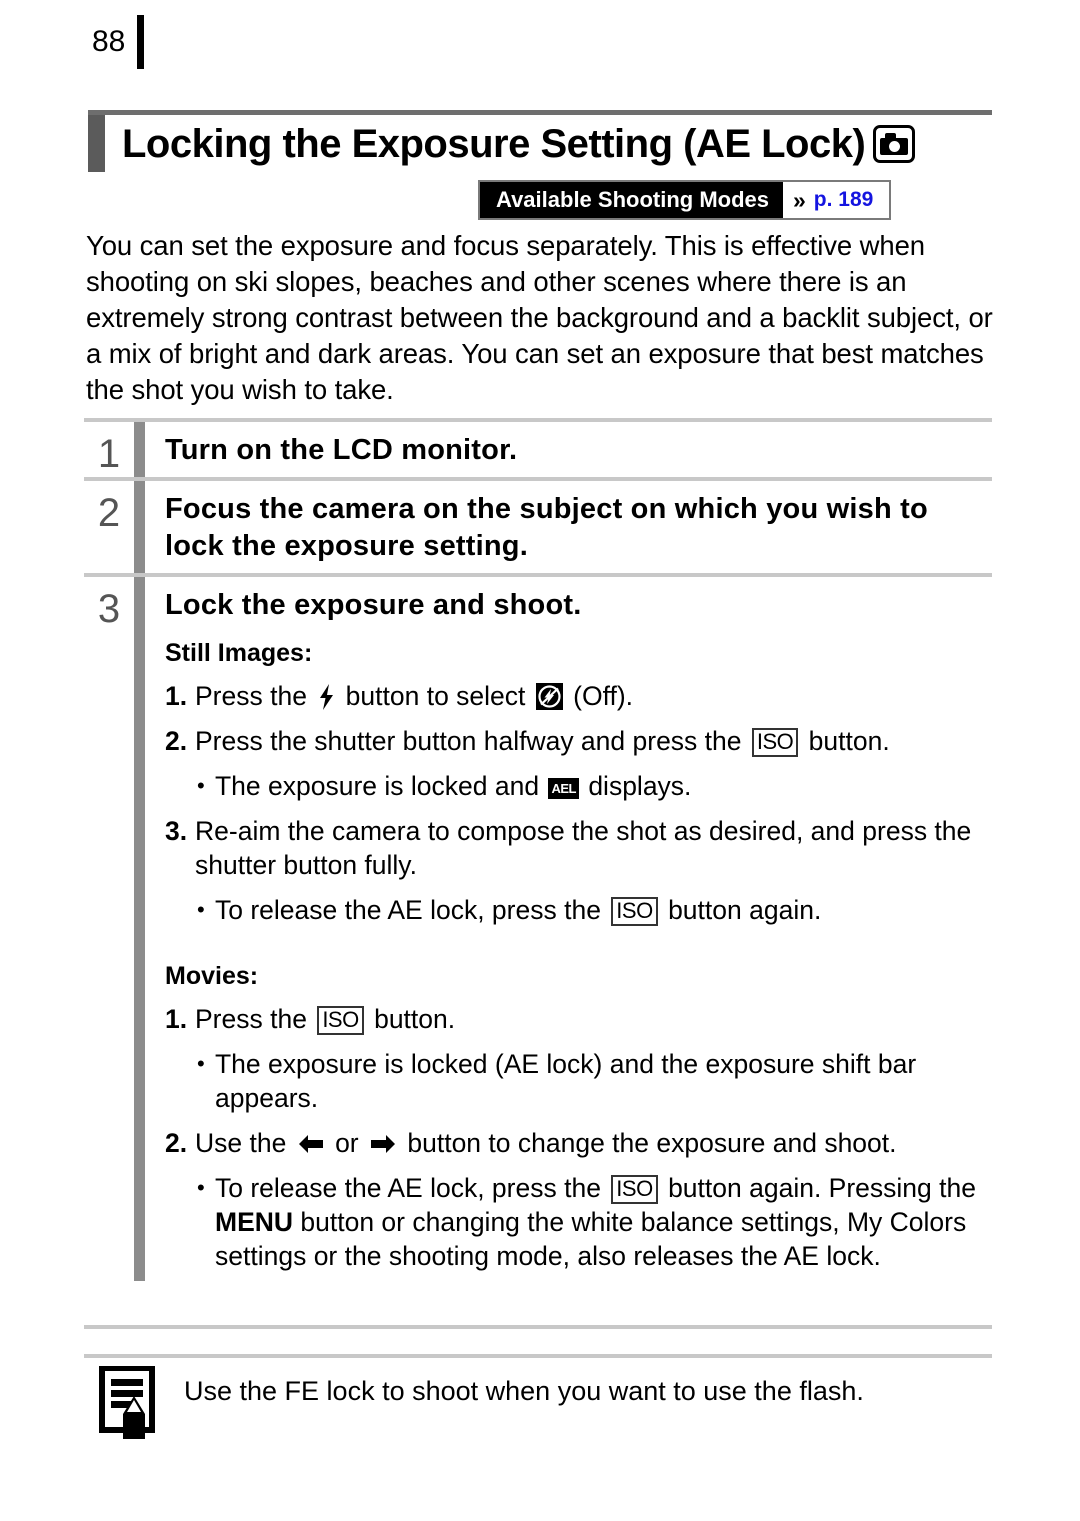  I want to click on text-fragment: Use the, so click(244, 1143).